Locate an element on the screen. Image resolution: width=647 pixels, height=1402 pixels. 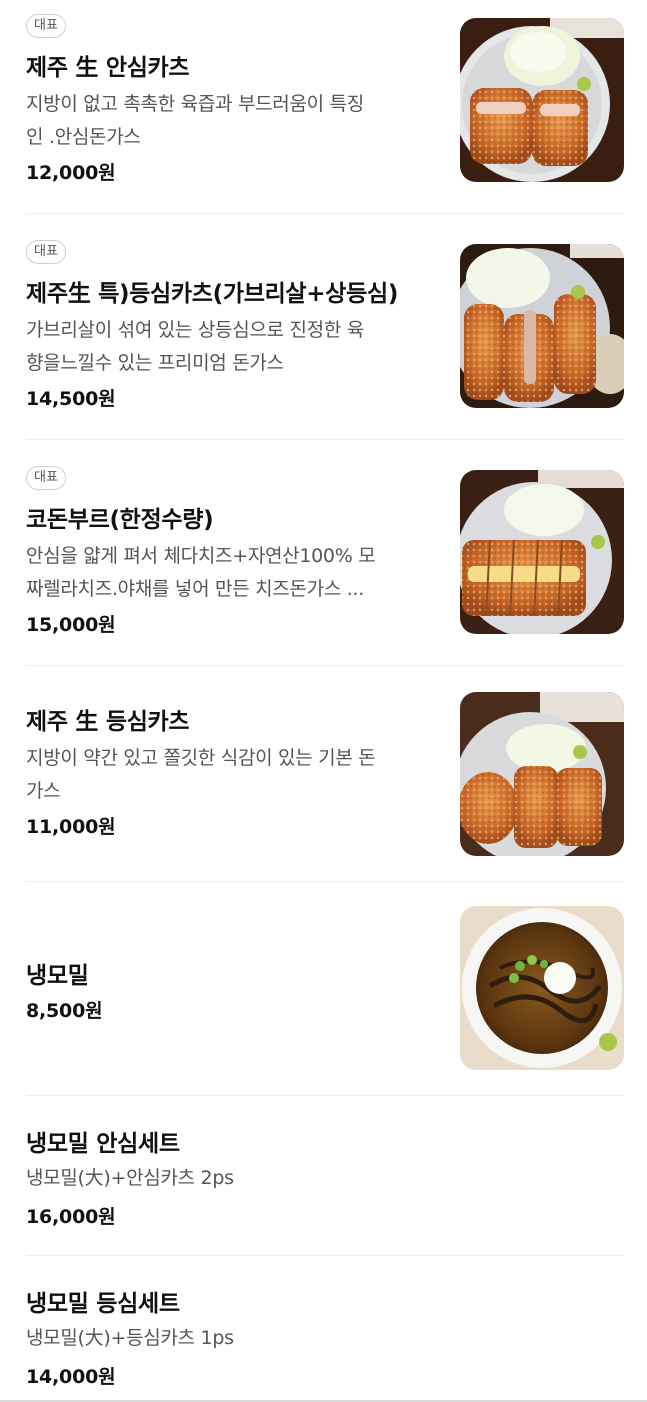
menu-item: 냉모밀 등심세트 냉모밀(大)+등심카츠 1ps 14,000원 is located at coordinates (325, 1337).